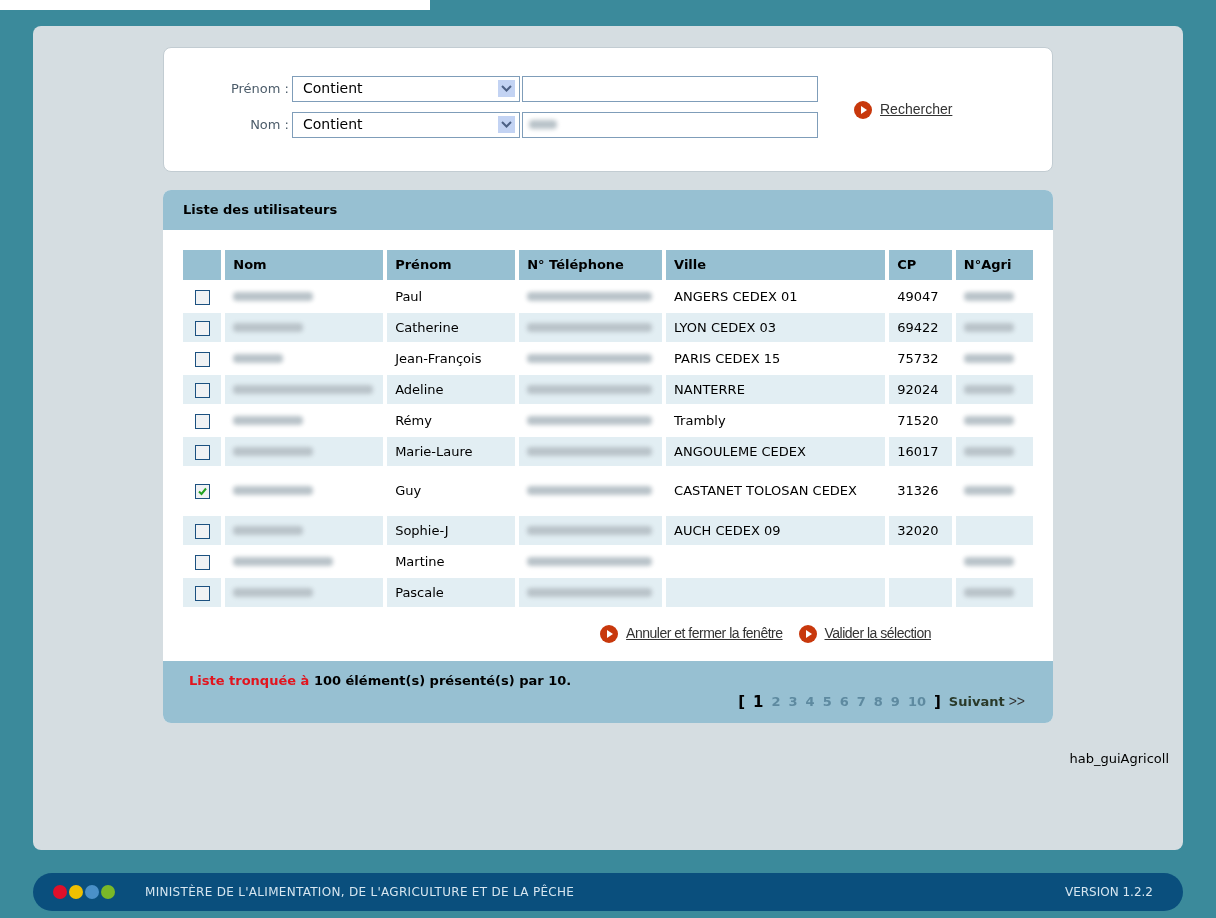  What do you see at coordinates (413, 420) in the screenshot?
I see `table-cell: Rémy` at bounding box center [413, 420].